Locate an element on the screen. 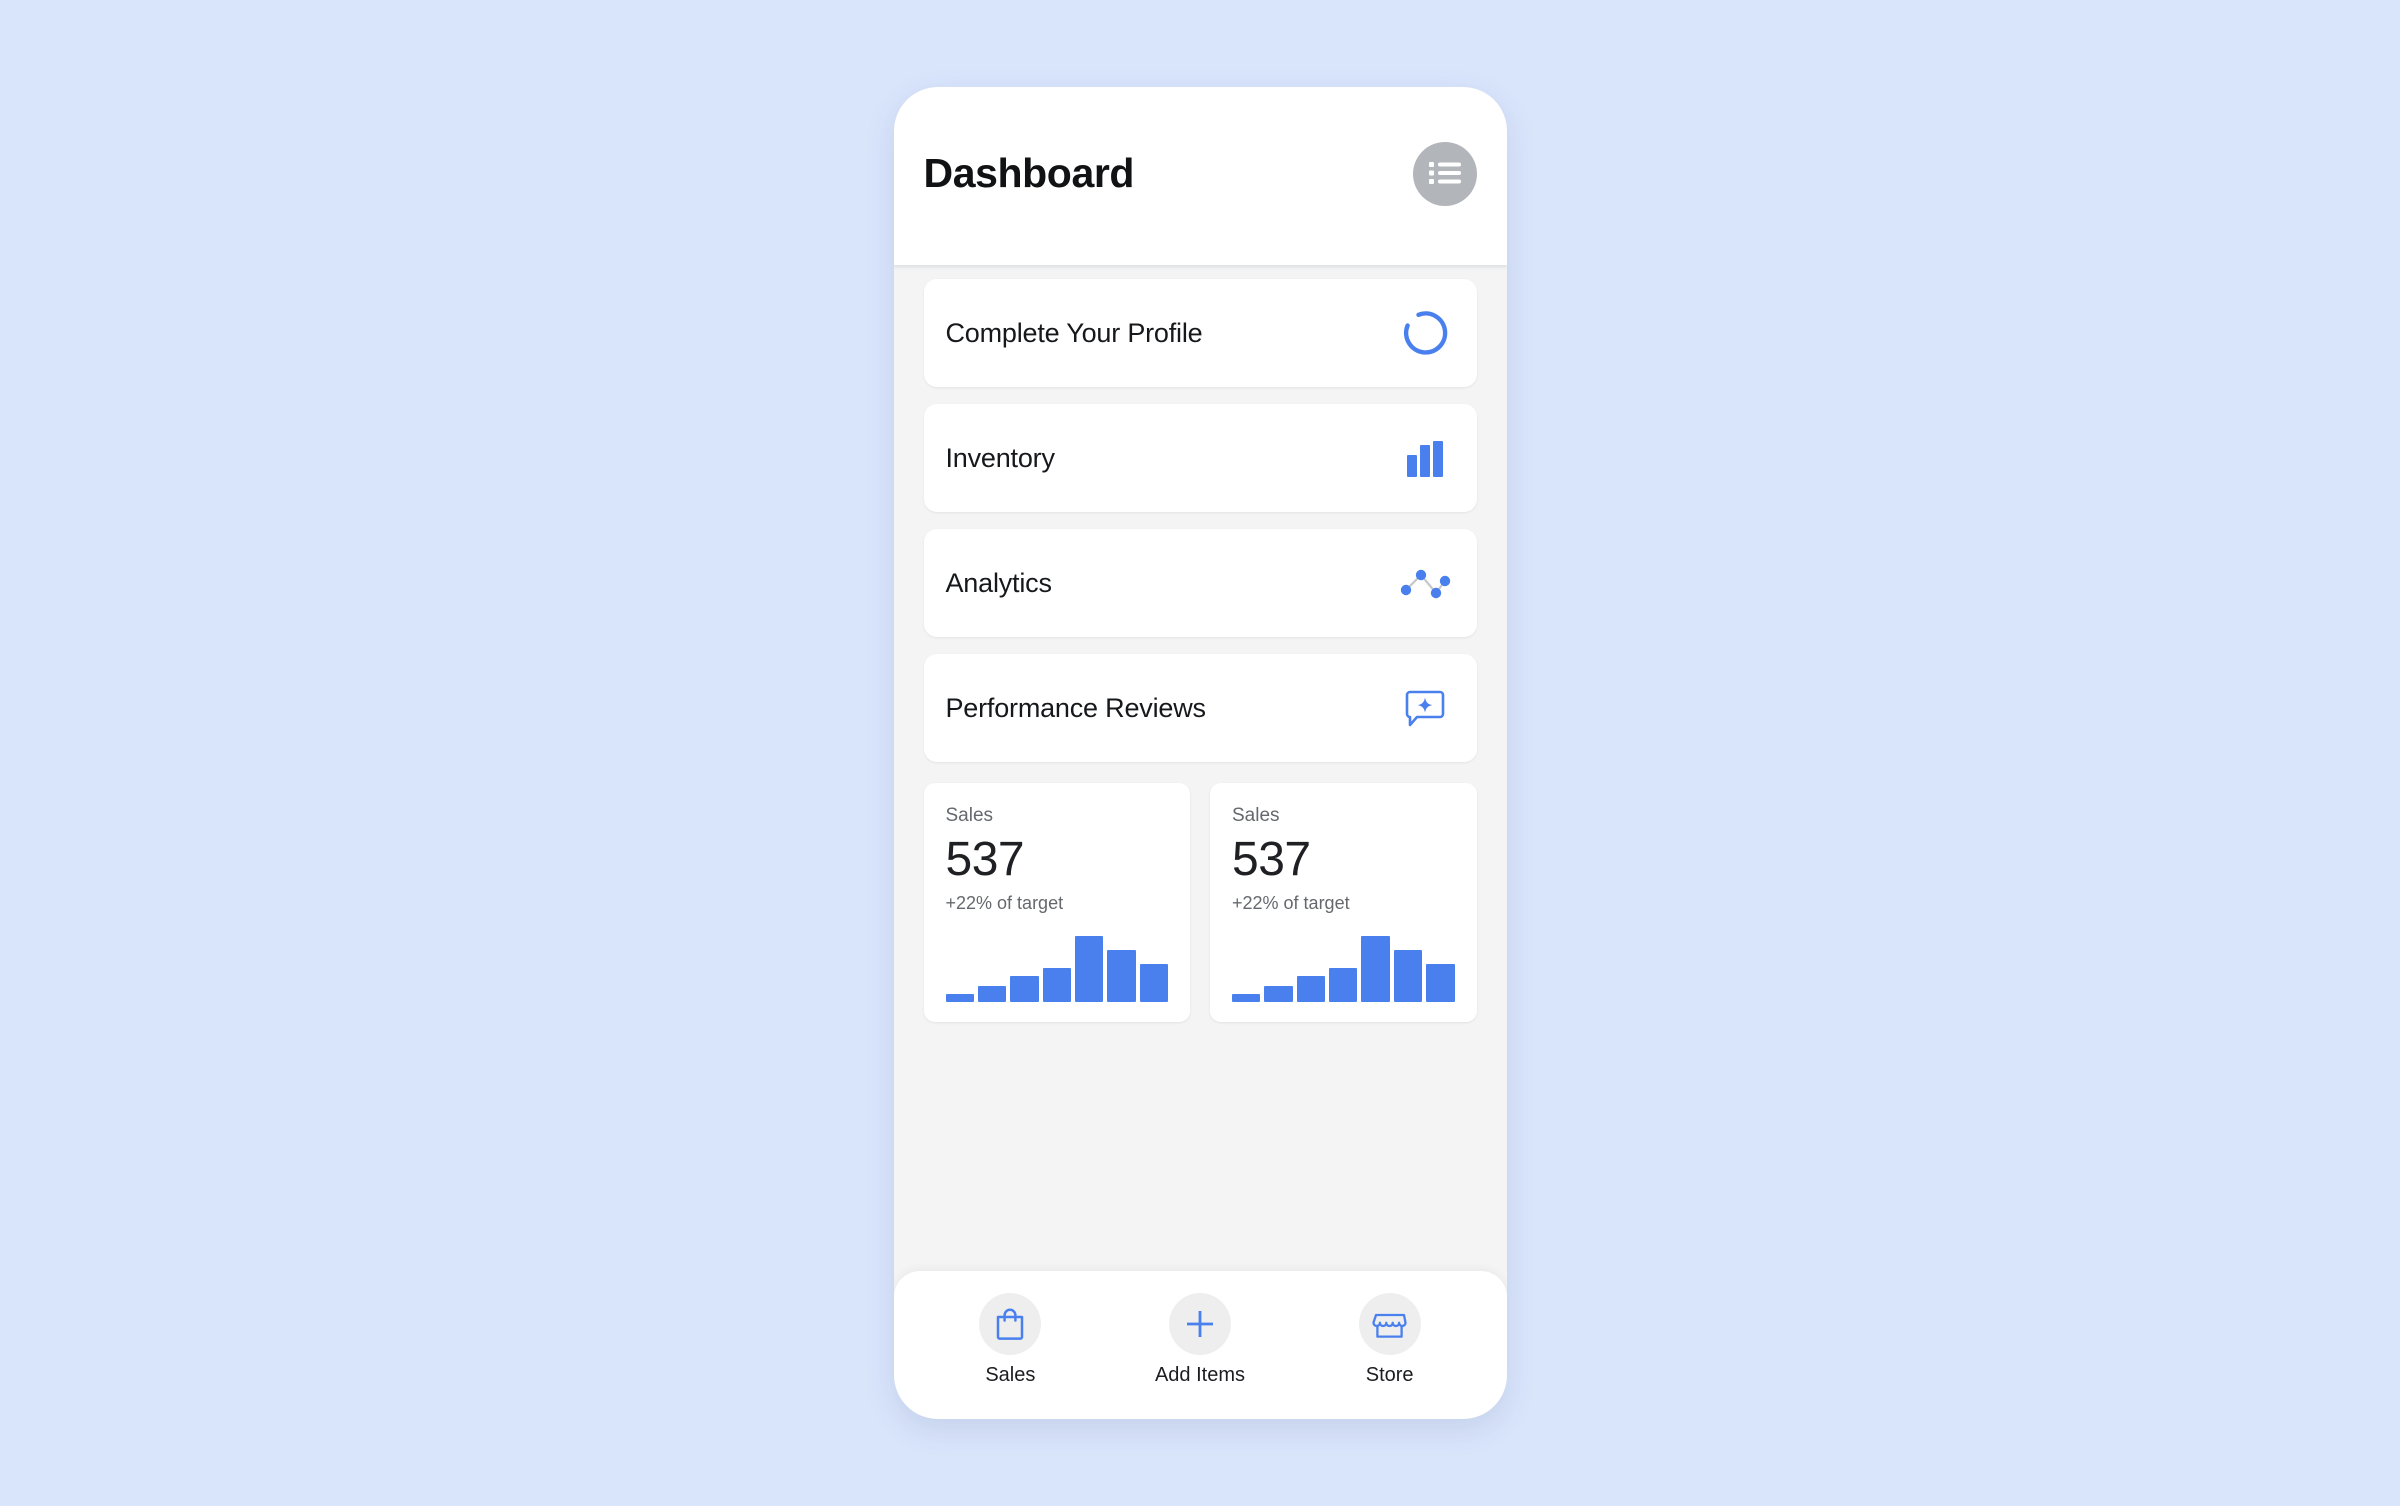 The height and width of the screenshot is (1506, 2400). stat-card-sales-1: Sales 537 +22% of target is located at coordinates (1056, 903).